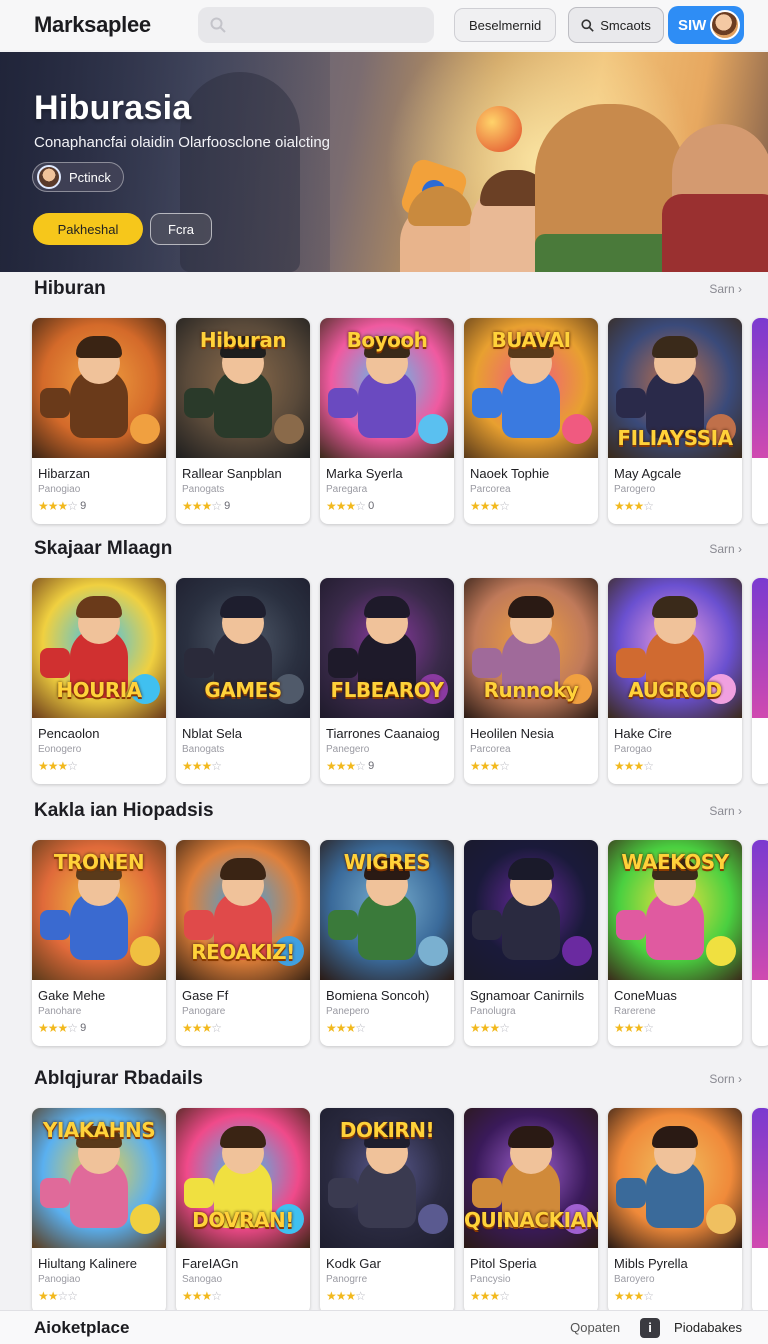 The height and width of the screenshot is (1344, 768). Describe the element at coordinates (708, 1327) in the screenshot. I see `footer-upload-link: Piodabakes` at that location.